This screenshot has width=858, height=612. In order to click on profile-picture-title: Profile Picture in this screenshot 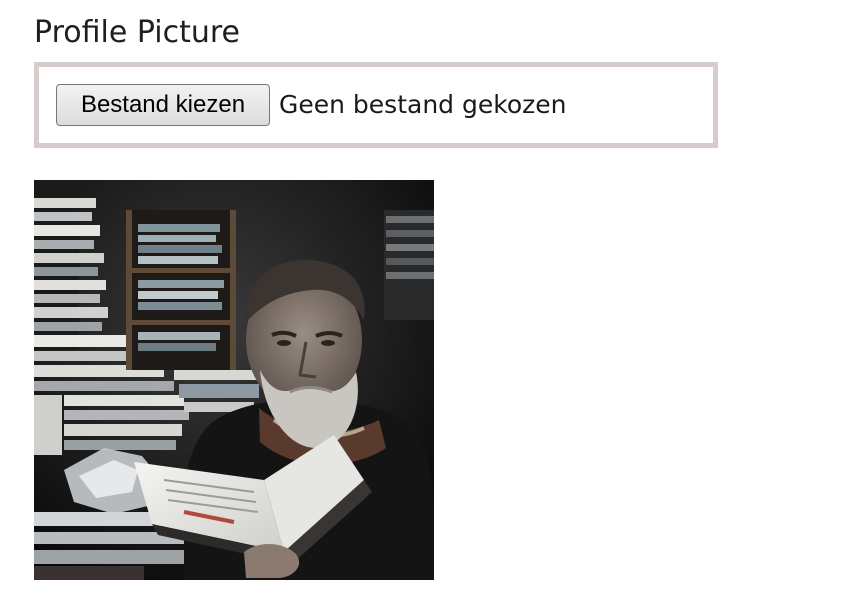, I will do `click(137, 32)`.